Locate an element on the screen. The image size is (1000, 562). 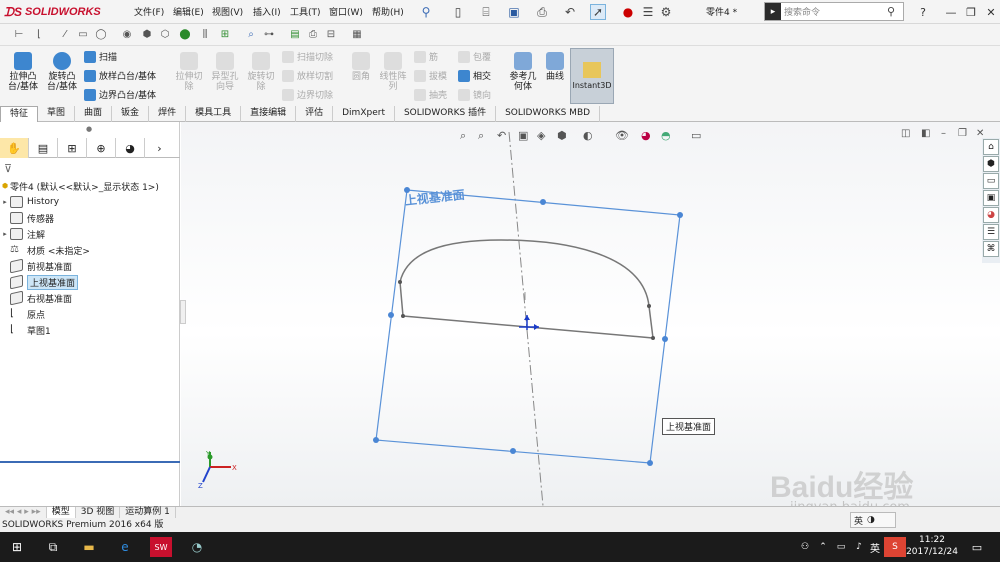
wrap-button: 包覆 is located at coordinates (474, 56).